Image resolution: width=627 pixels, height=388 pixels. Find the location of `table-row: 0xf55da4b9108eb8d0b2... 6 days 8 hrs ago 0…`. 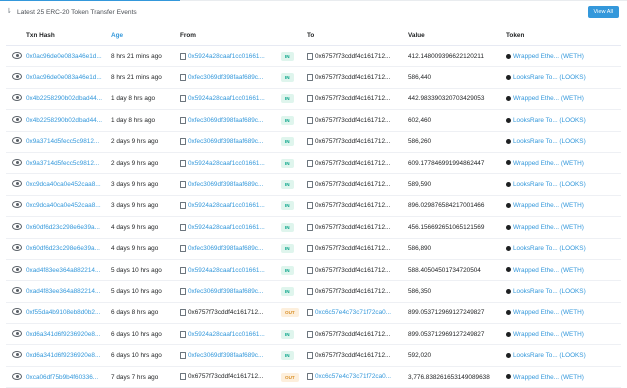

table-row: 0xf55da4b9108eb8d0b2... 6 days 8 hrs ago 0… is located at coordinates (313, 313).